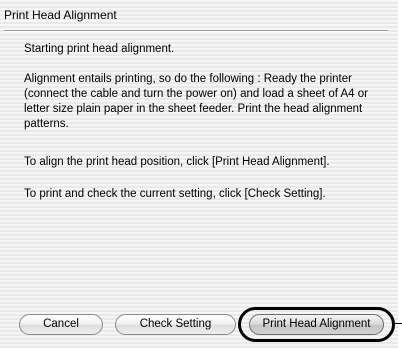 This screenshot has height=348, width=402. Describe the element at coordinates (316, 324) in the screenshot. I see `callout-highlight-ring` at that location.